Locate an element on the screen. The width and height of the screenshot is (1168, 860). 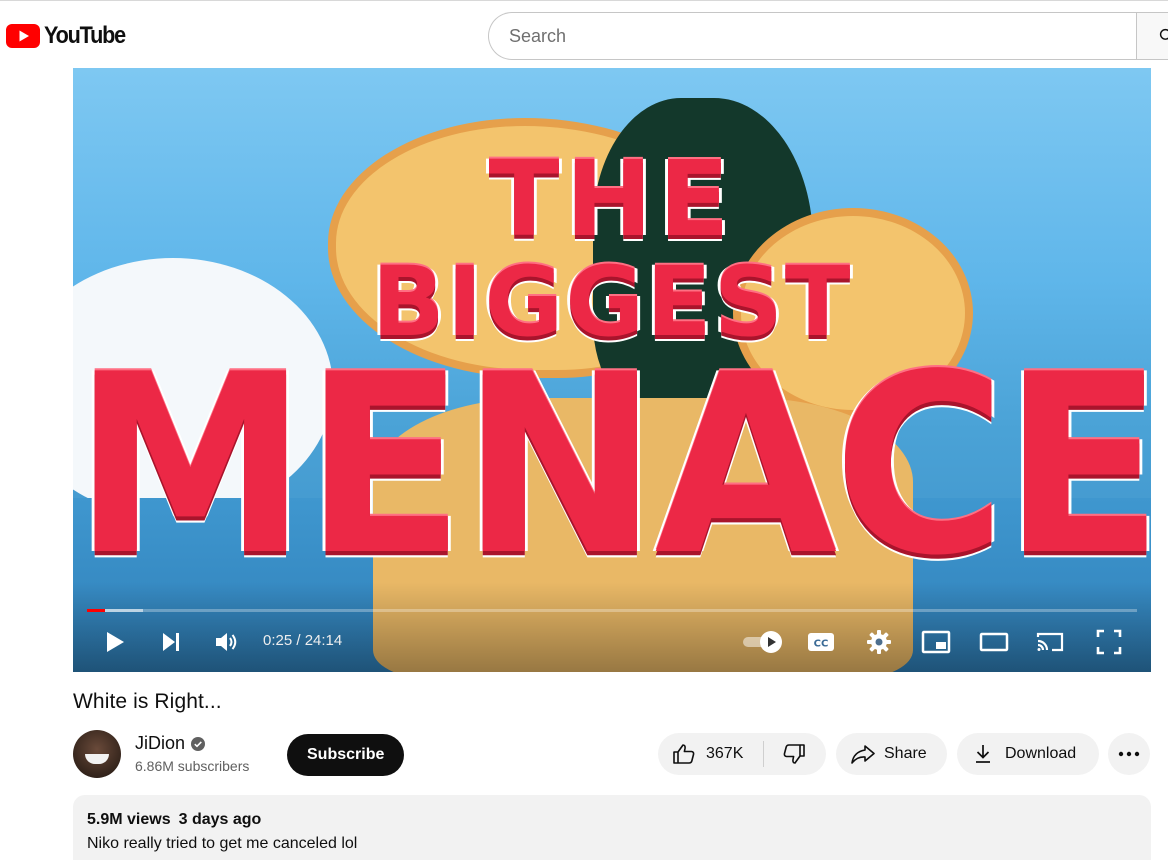
download-label: Download is located at coordinates (1041, 753).